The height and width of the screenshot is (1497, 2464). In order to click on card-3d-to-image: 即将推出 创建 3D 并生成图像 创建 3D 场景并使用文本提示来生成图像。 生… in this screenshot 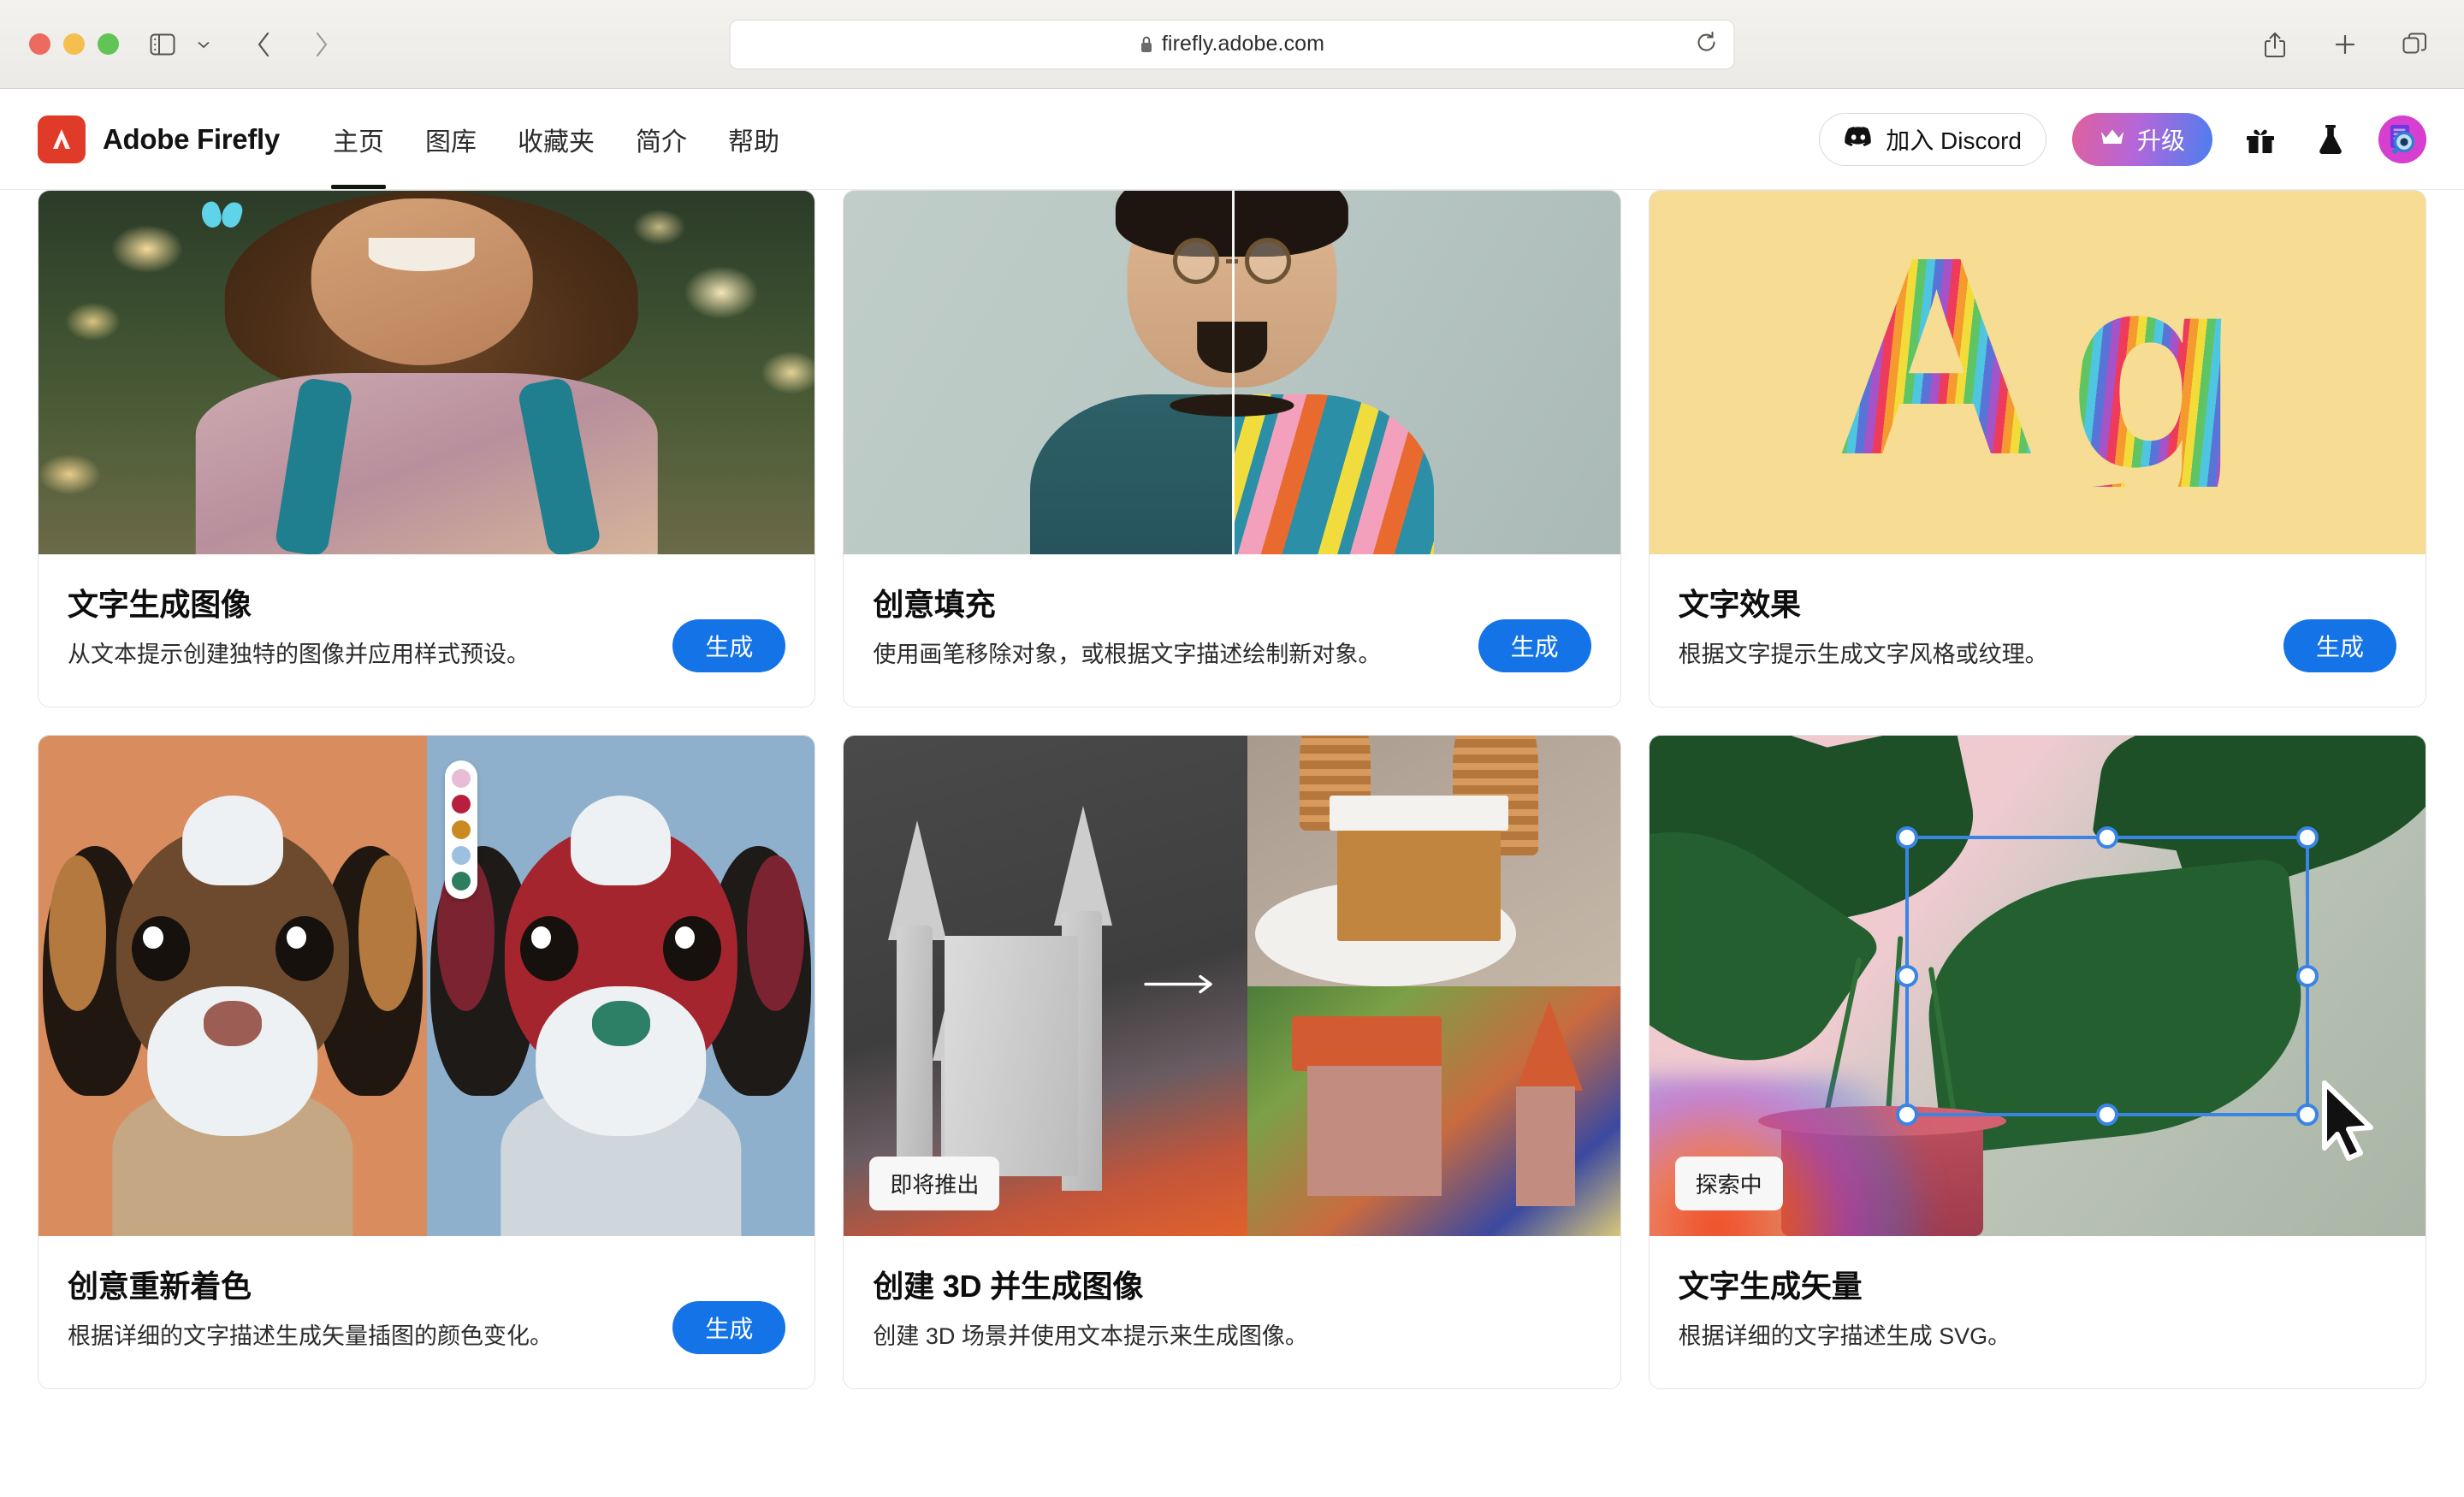, I will do `click(1232, 1062)`.